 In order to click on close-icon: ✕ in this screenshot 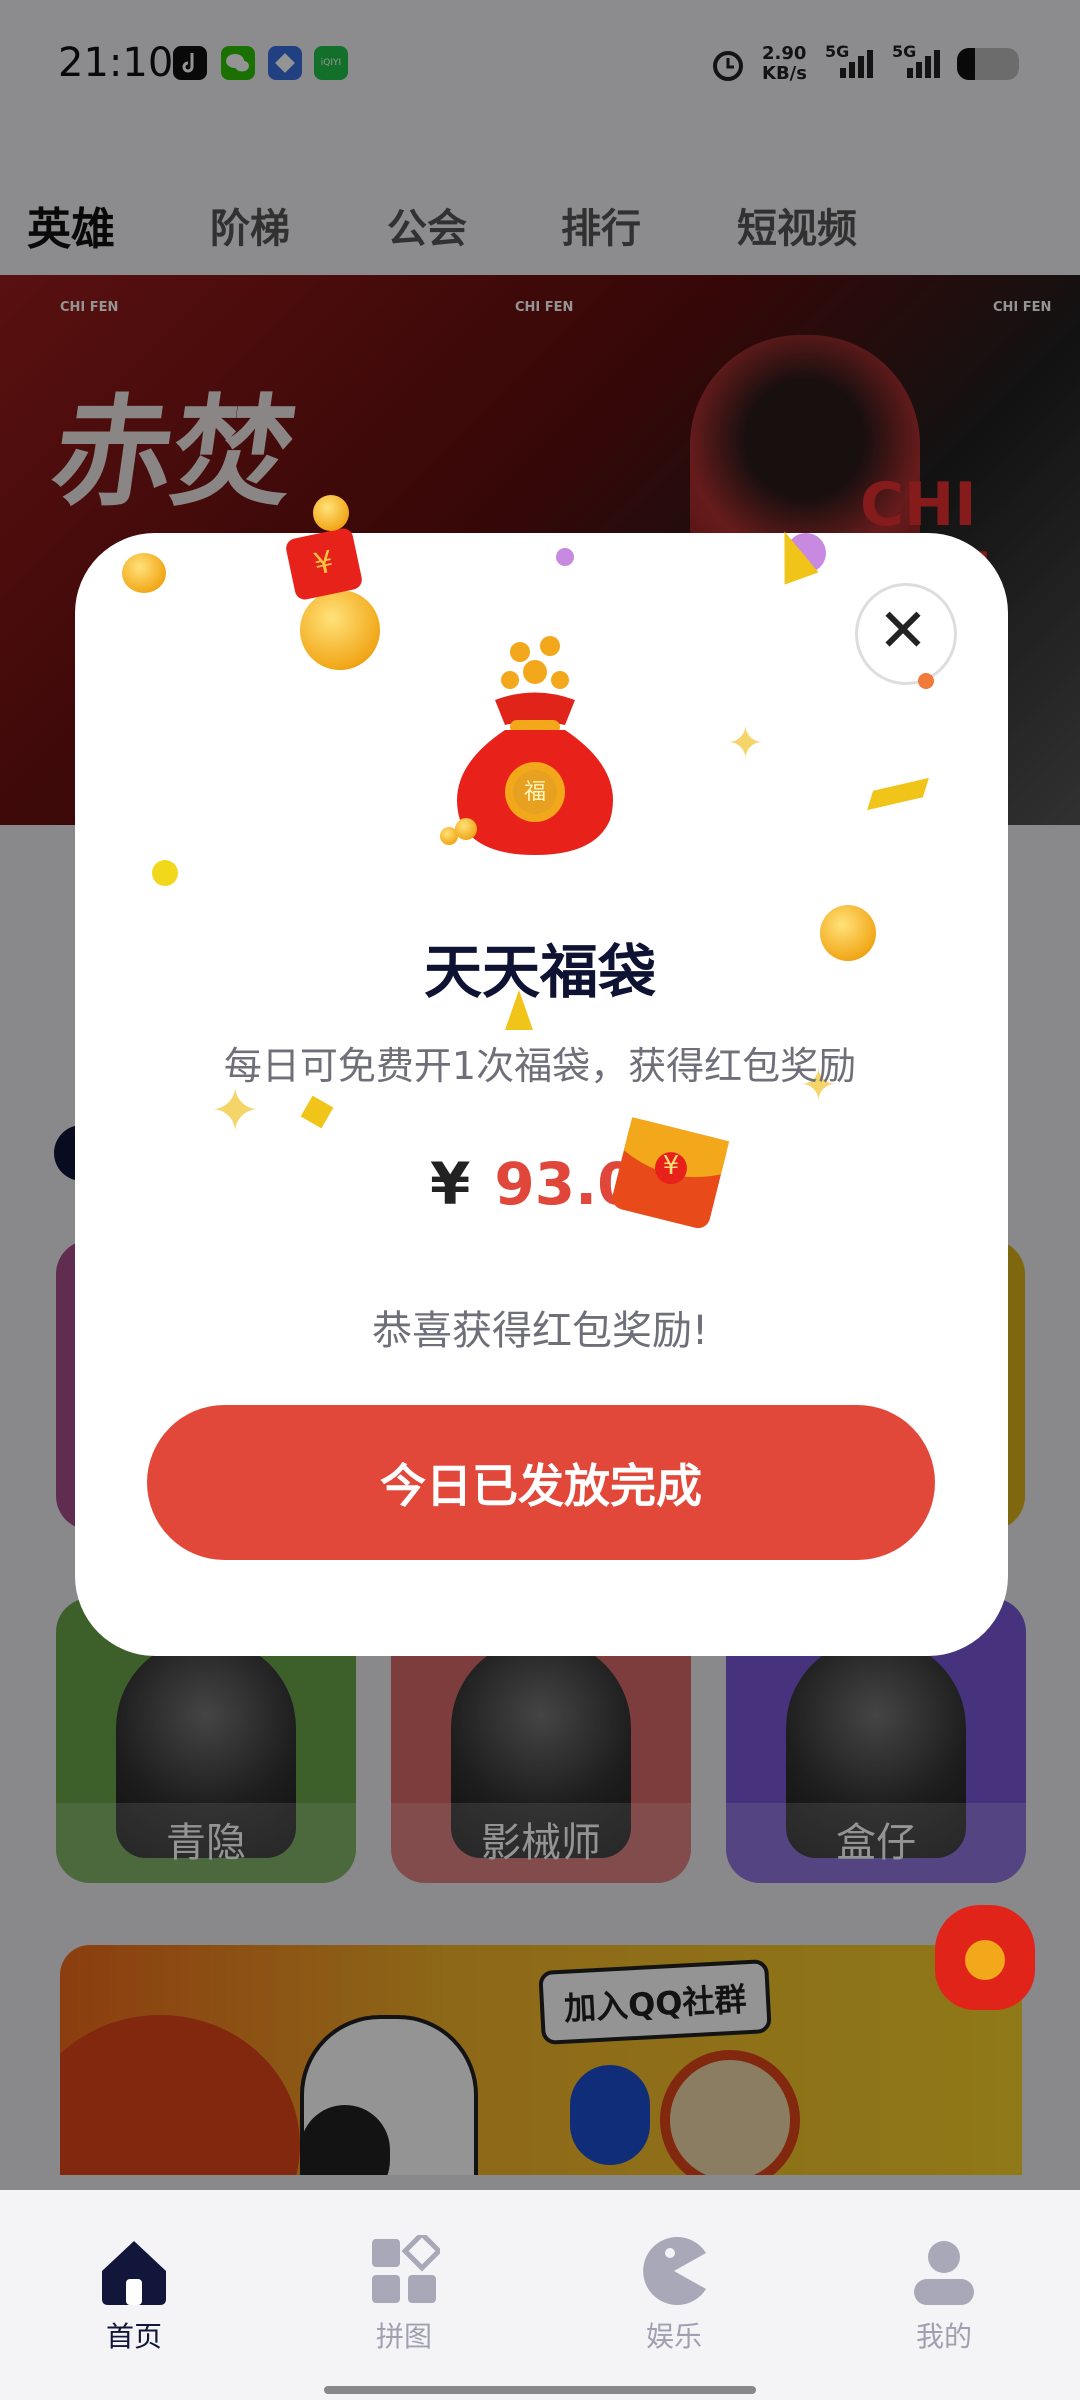, I will do `click(903, 631)`.